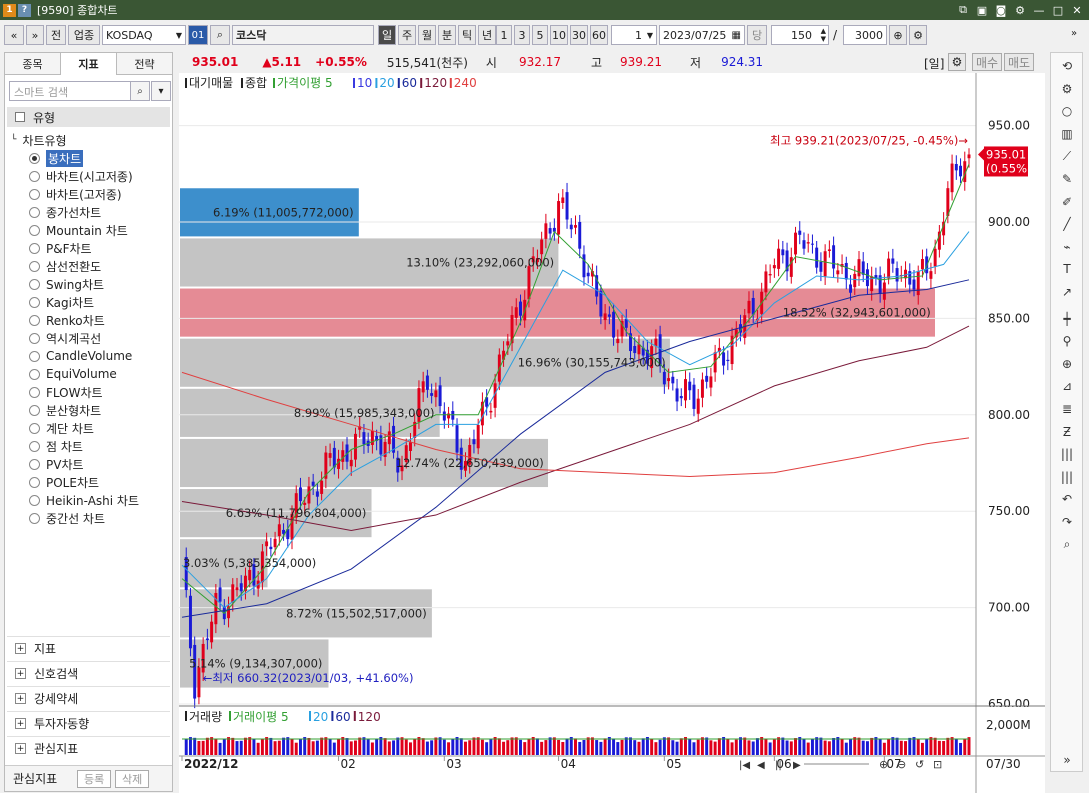 The width and height of the screenshot is (1089, 793). Describe the element at coordinates (211, 83) in the screenshot. I see `legend-item-0: 대기매물` at that location.